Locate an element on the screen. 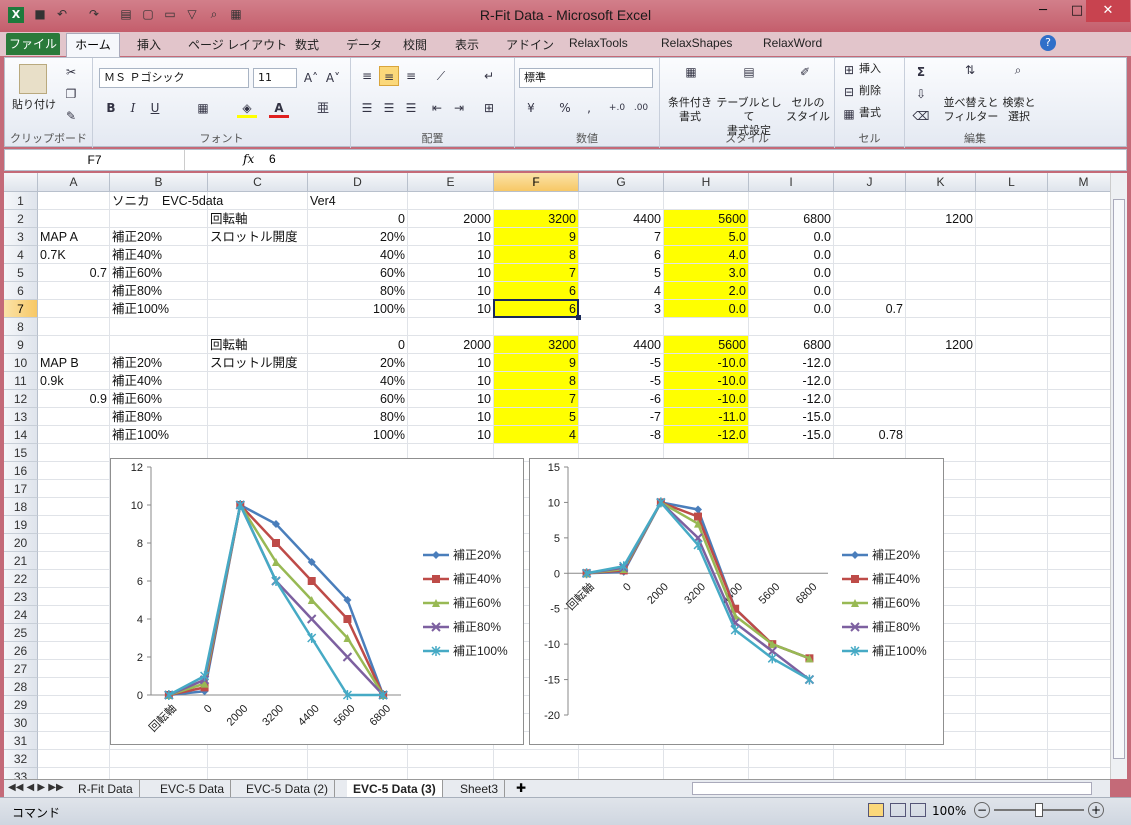 This screenshot has width=1131, height=825. cell-f14: 4 is located at coordinates (536, 435).